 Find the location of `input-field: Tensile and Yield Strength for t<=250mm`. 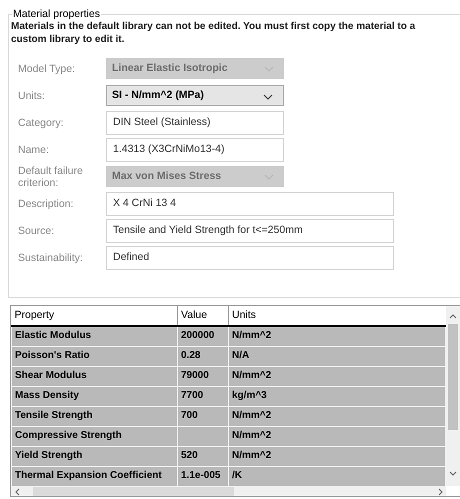

input-field: Tensile and Yield Strength for t<=250mm is located at coordinates (250, 230).